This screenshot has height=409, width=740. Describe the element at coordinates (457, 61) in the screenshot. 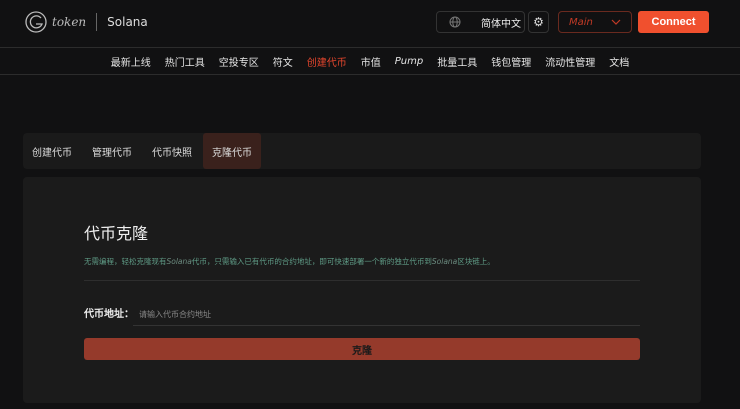

I see `nav-item-batch-tools: 批量工具` at that location.